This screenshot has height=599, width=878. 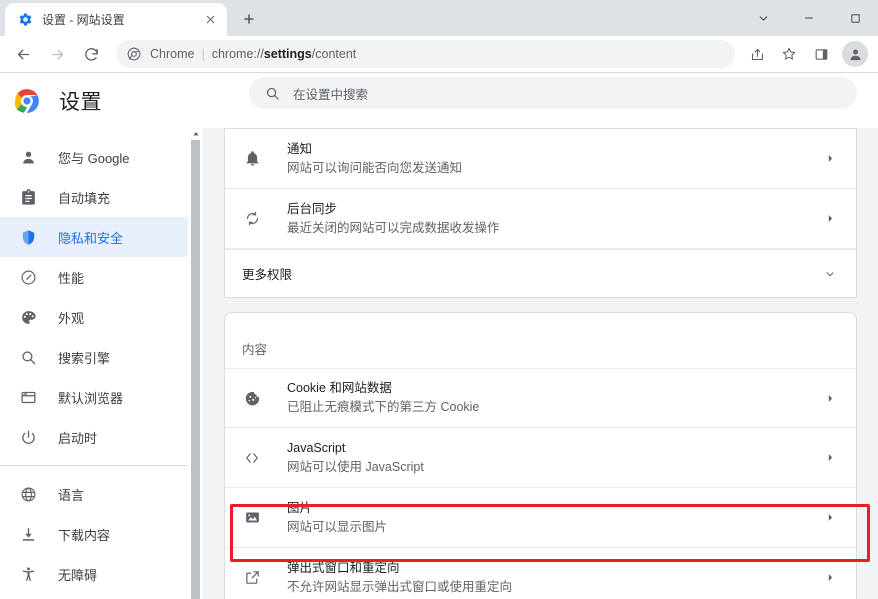 I want to click on row-subtitle: 最近关闭的网站可以完成数据收发操作, so click(x=393, y=227).